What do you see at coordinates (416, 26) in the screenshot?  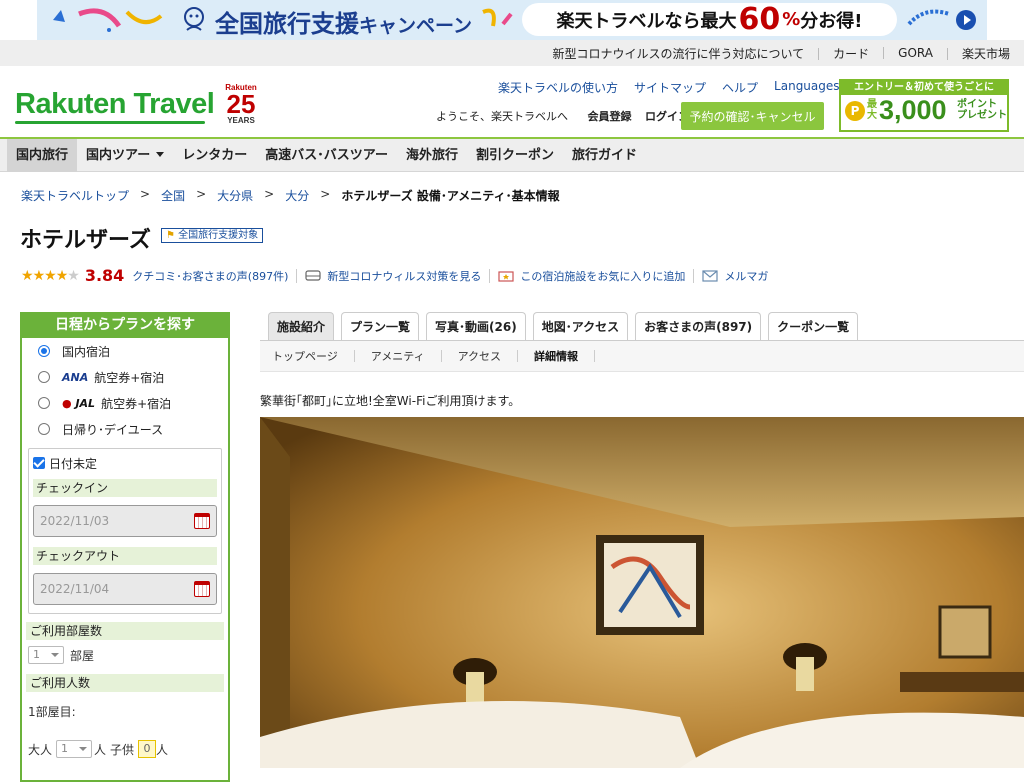 I see `campaign-title-sub: キャンペーン` at bounding box center [416, 26].